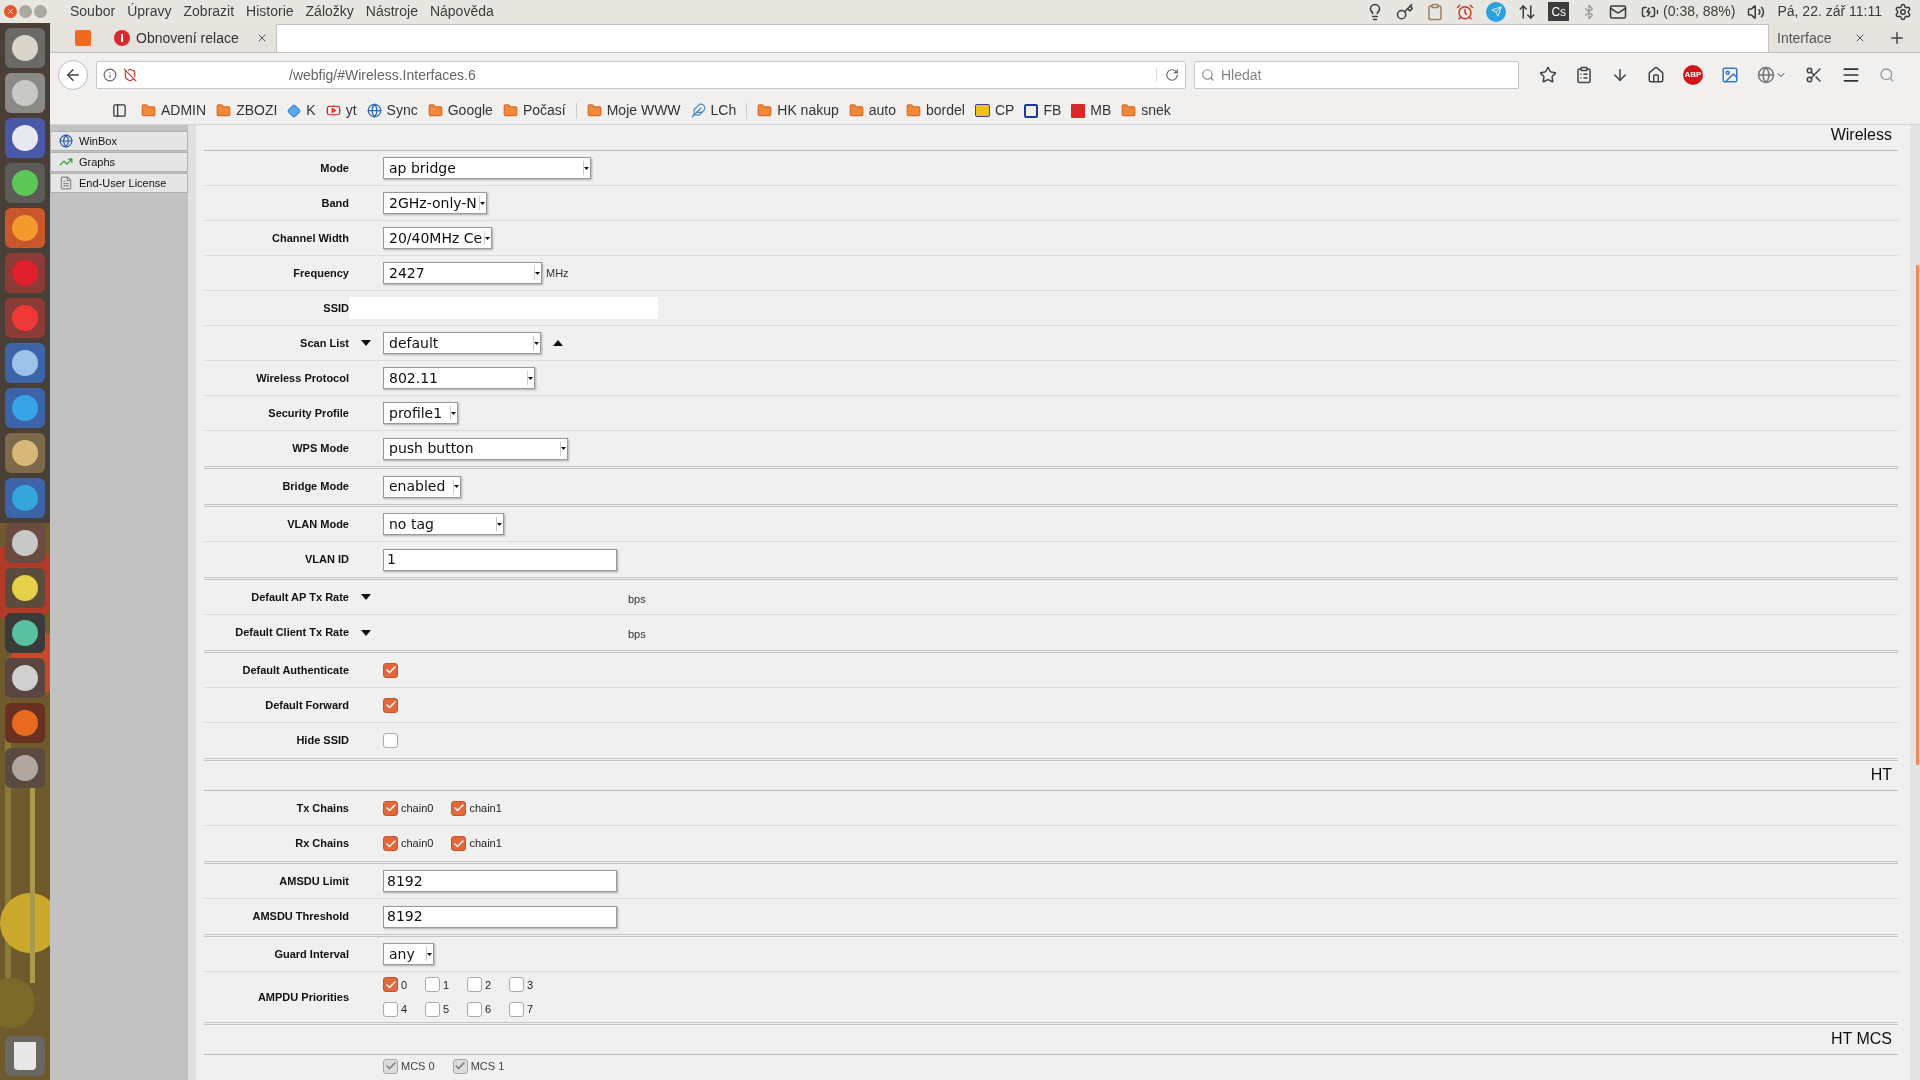 This screenshot has height=1080, width=1920. Describe the element at coordinates (1699, 11) in the screenshot. I see `battery-status: (0:38, 88%)` at that location.